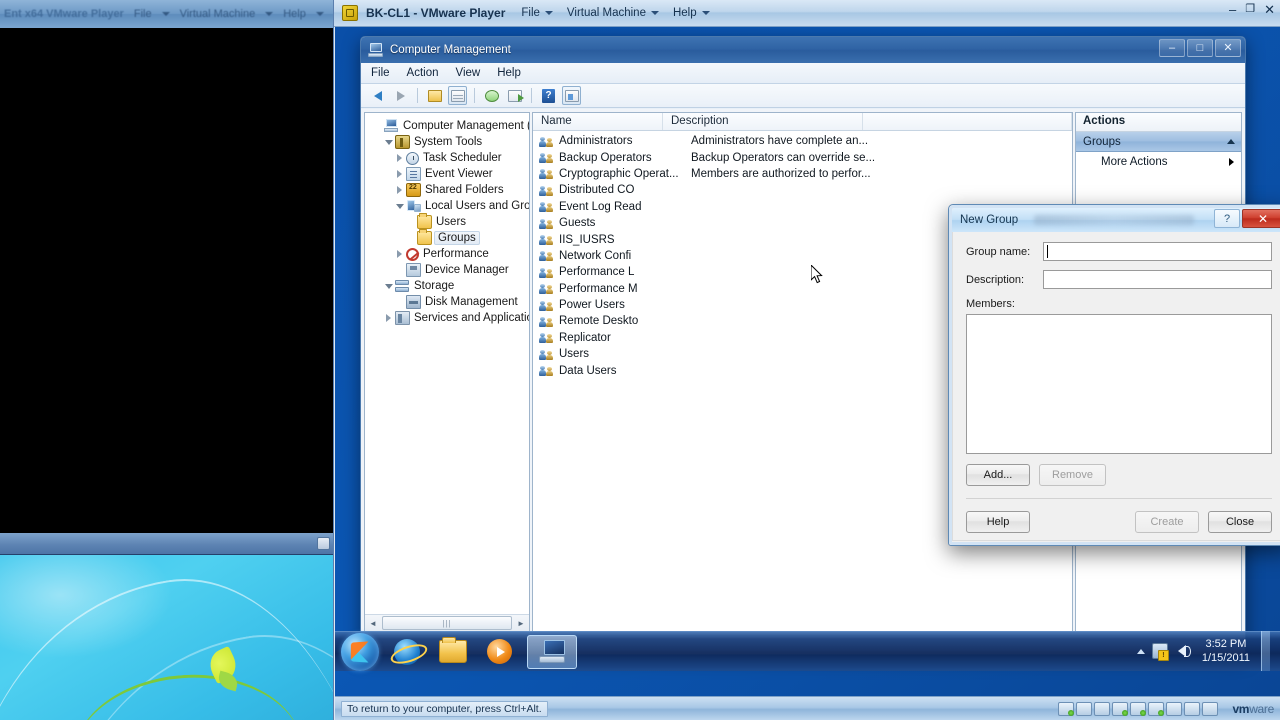 Image resolution: width=1280 pixels, height=720 pixels. Describe the element at coordinates (1226, 651) in the screenshot. I see `taskbar-clock: 3:52 PM 1/15/2011` at that location.